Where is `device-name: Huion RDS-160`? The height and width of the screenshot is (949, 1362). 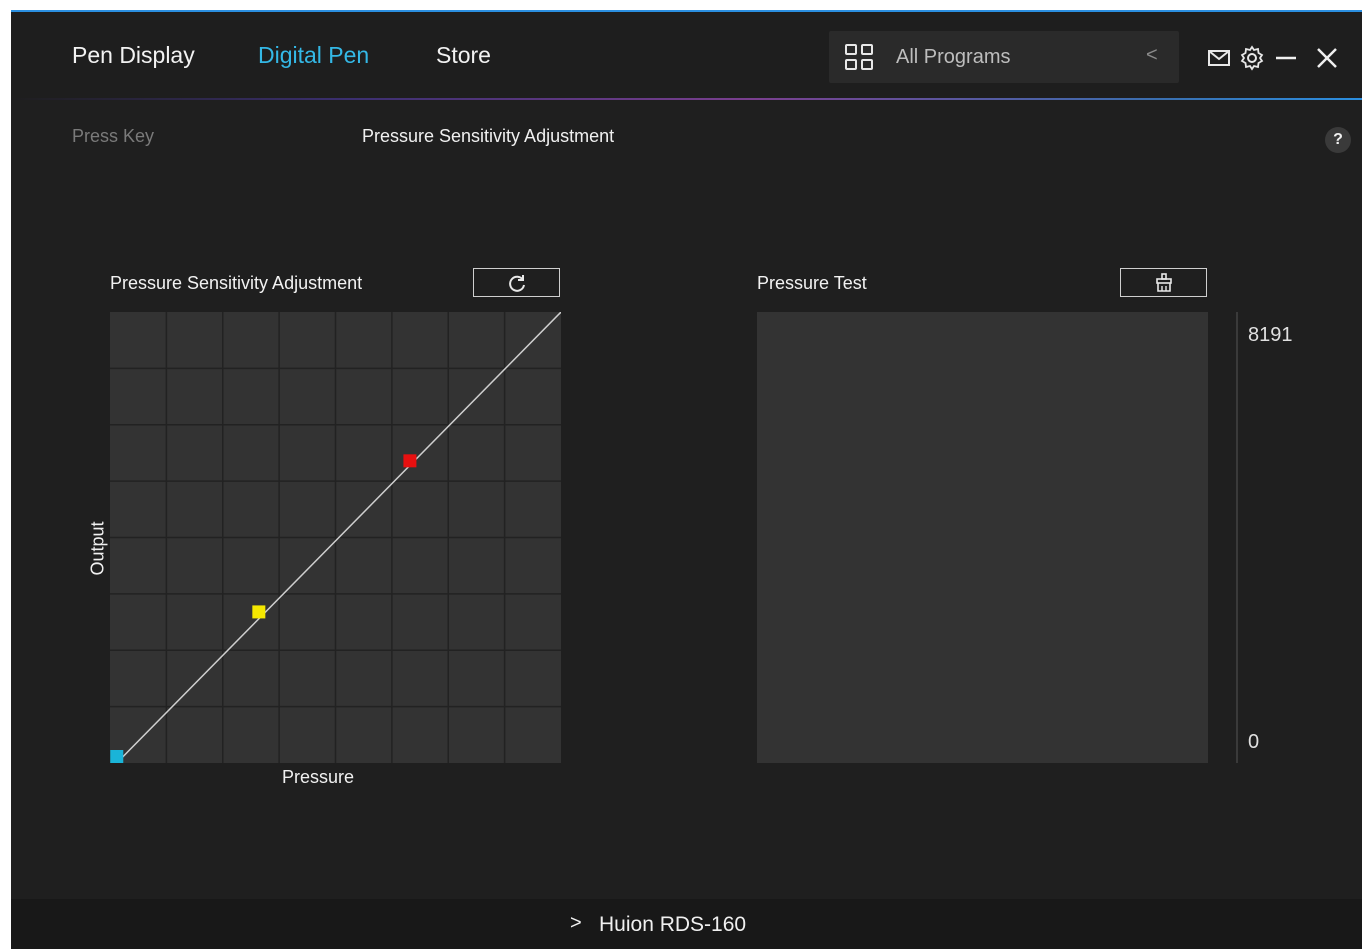 device-name: Huion RDS-160 is located at coordinates (672, 925).